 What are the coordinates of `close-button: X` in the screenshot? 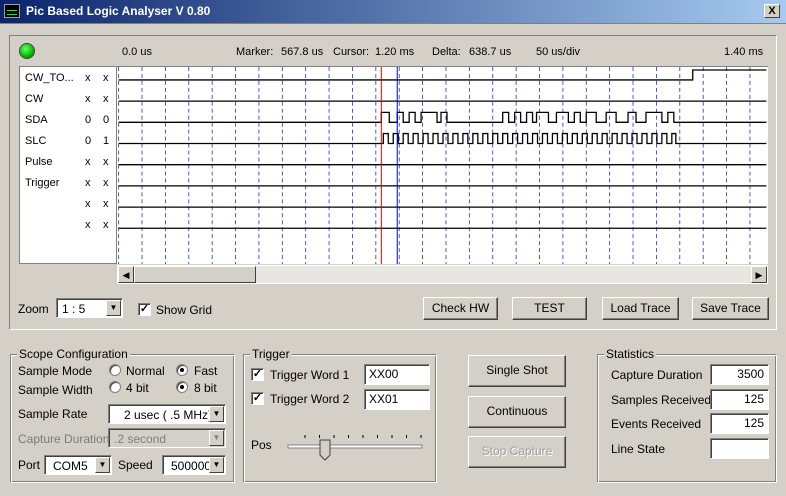 It's located at (772, 11).